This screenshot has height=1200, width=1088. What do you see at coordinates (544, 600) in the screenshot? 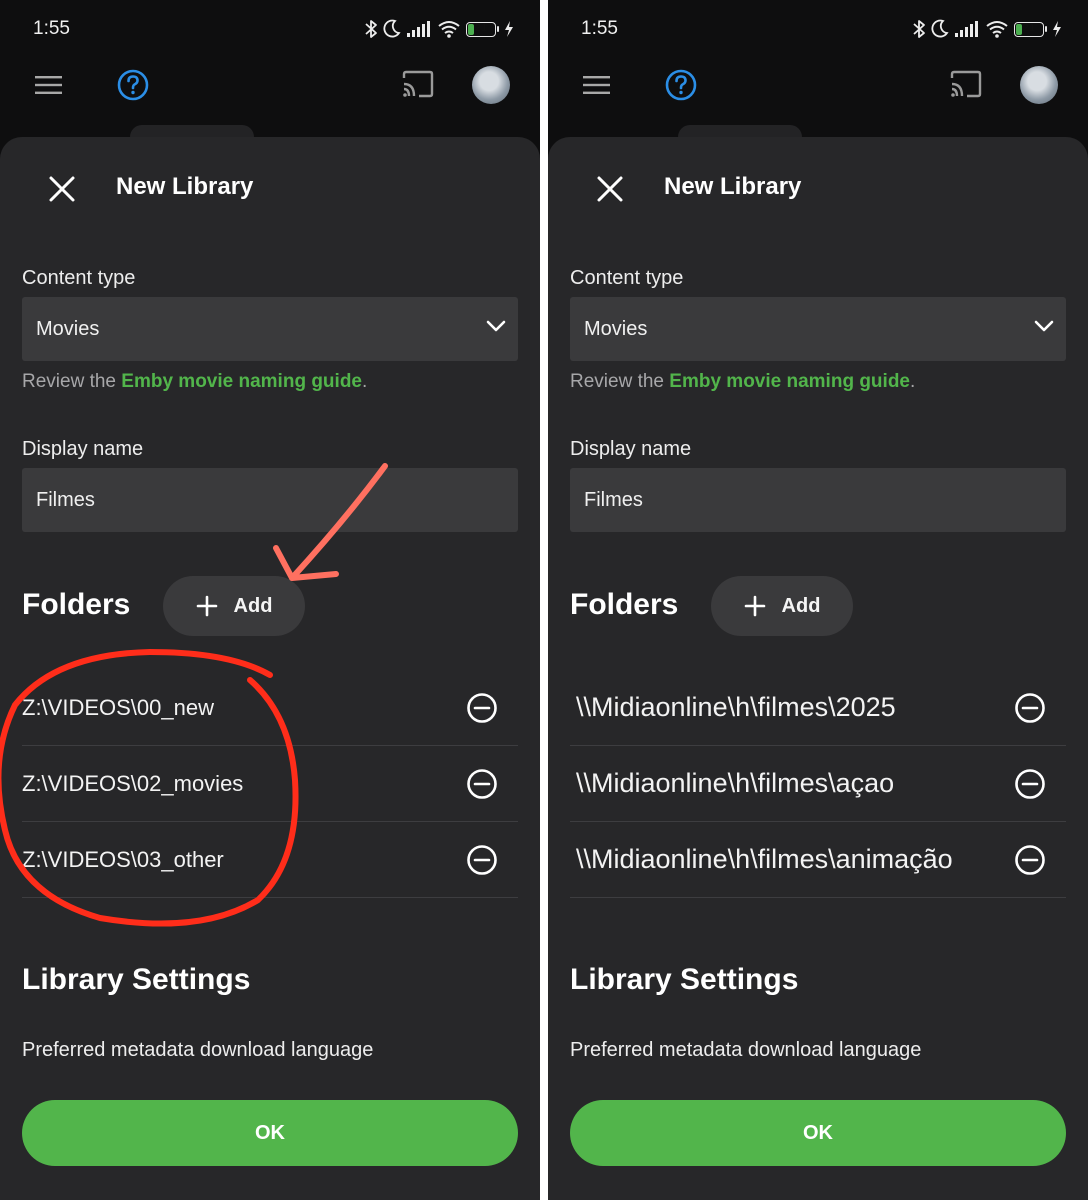
I see `panel-divider` at bounding box center [544, 600].